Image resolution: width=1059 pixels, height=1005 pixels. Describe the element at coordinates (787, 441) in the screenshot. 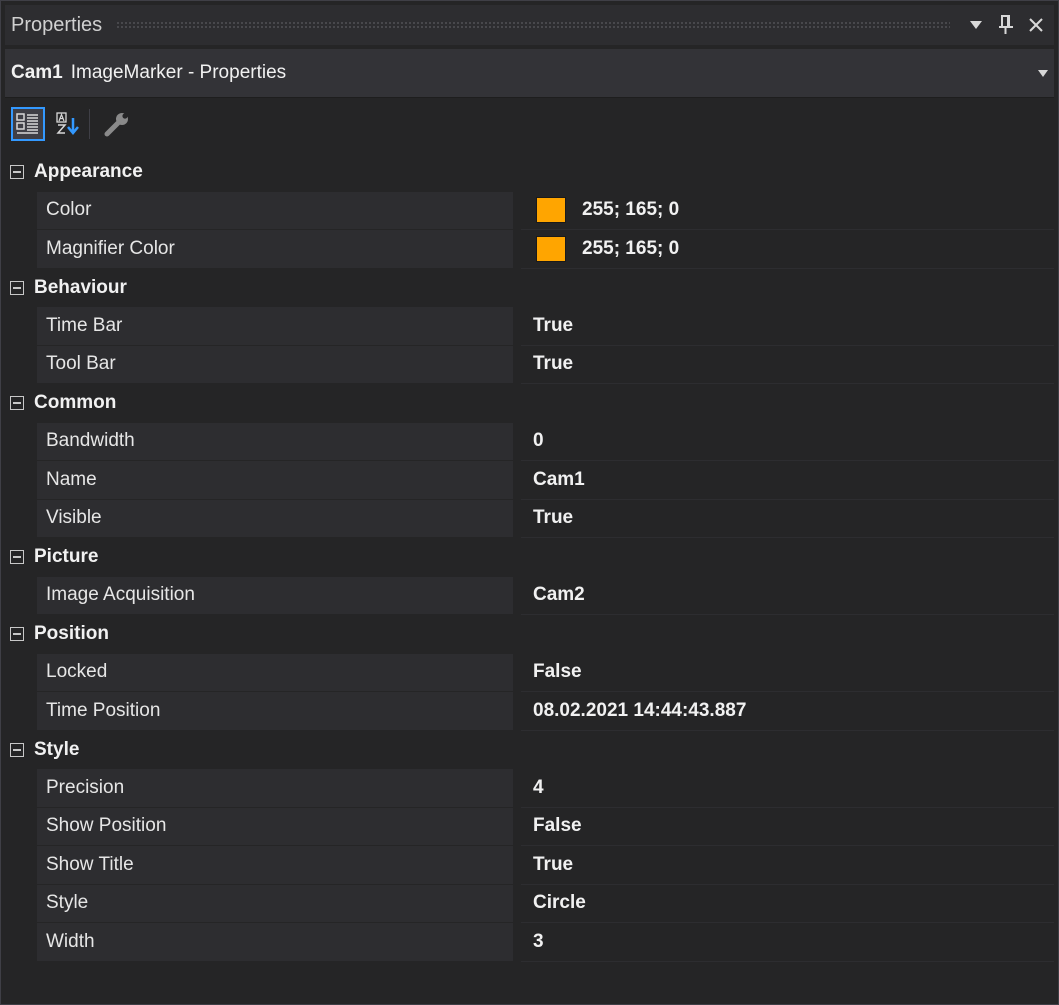

I see `property-value: 0` at that location.